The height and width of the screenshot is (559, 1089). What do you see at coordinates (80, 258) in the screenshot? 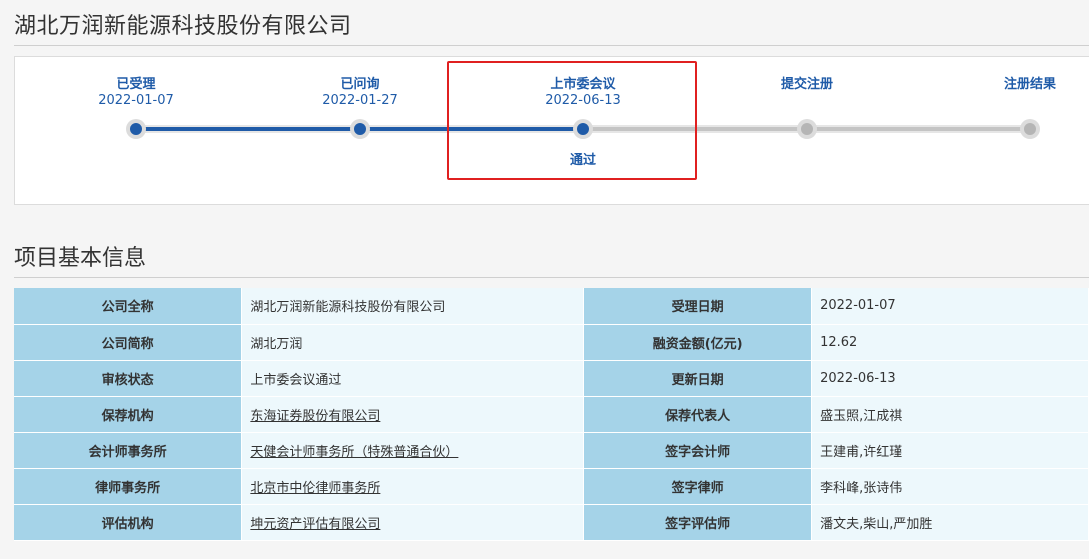
I see `section-title: 项目基本信息` at bounding box center [80, 258].